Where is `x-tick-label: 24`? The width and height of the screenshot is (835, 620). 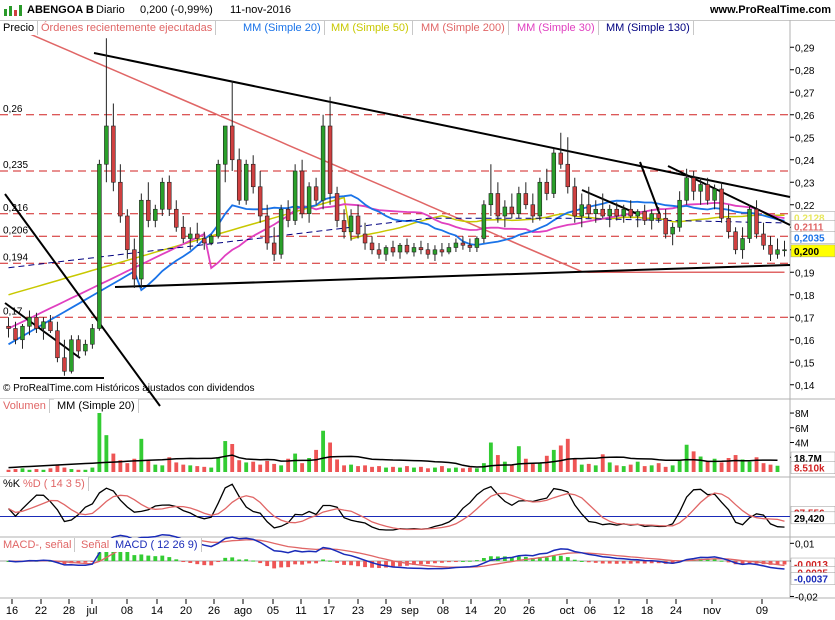
x-tick-label: 24 is located at coordinates (676, 611).